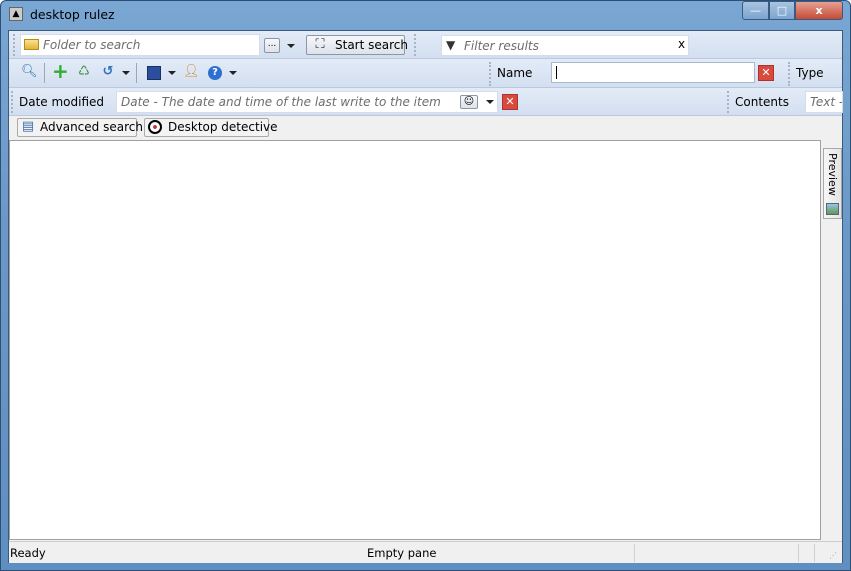 This screenshot has width=851, height=571. What do you see at coordinates (810, 73) in the screenshot?
I see `type-label: Type` at bounding box center [810, 73].